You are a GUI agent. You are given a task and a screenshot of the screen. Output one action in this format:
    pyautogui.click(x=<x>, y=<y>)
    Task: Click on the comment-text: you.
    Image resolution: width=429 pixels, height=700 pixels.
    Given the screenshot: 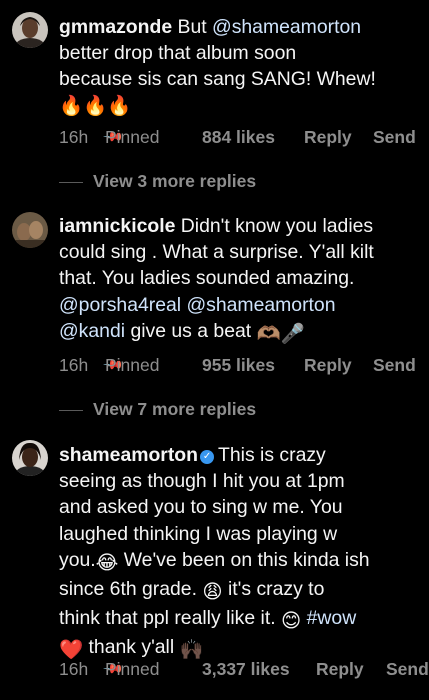 What is the action you would take?
    pyautogui.click(x=77, y=559)
    